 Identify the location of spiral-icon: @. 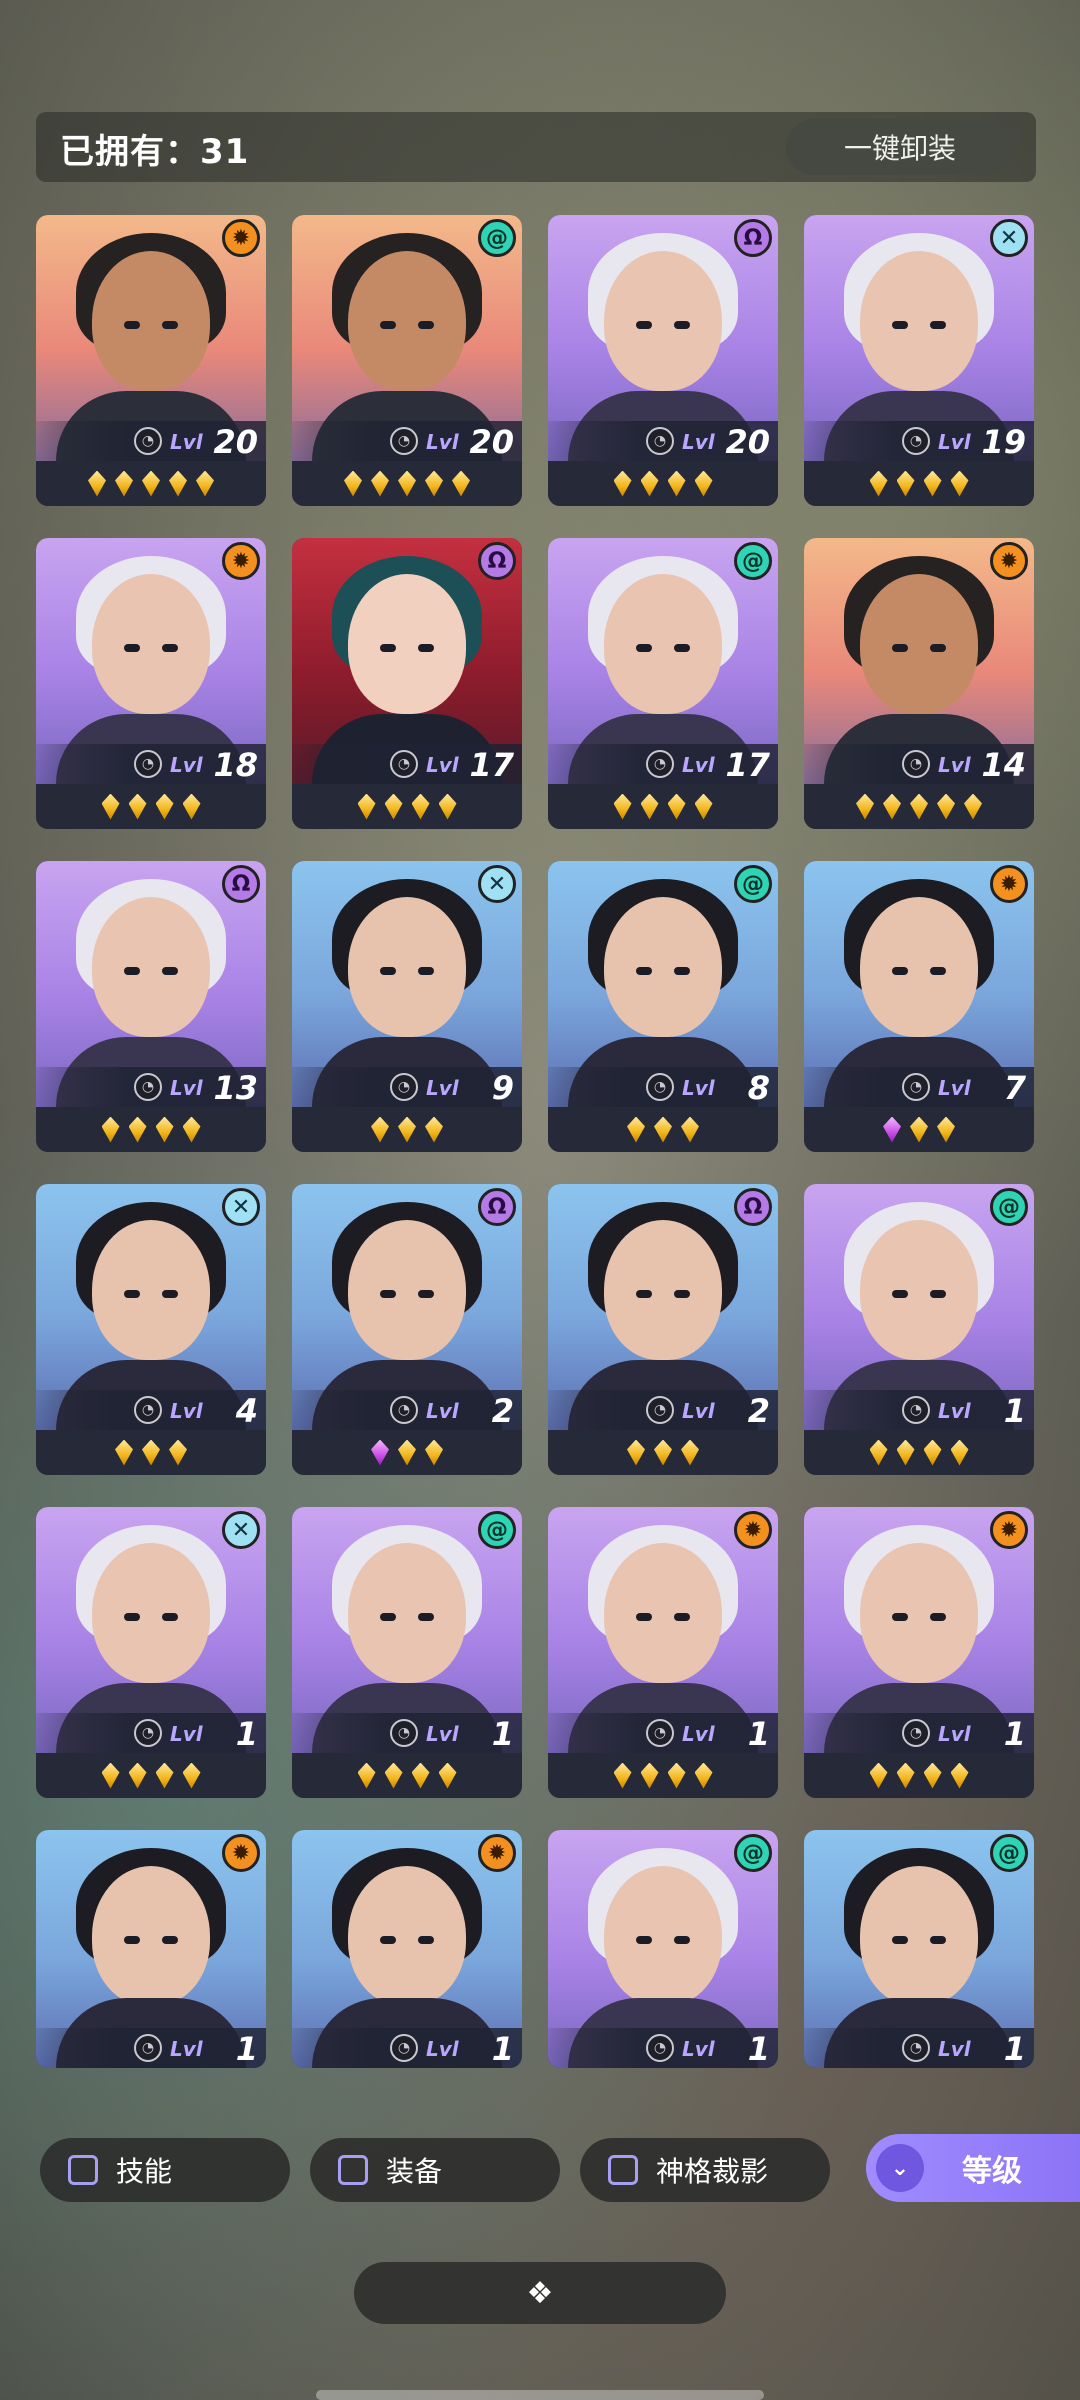
(497, 1530).